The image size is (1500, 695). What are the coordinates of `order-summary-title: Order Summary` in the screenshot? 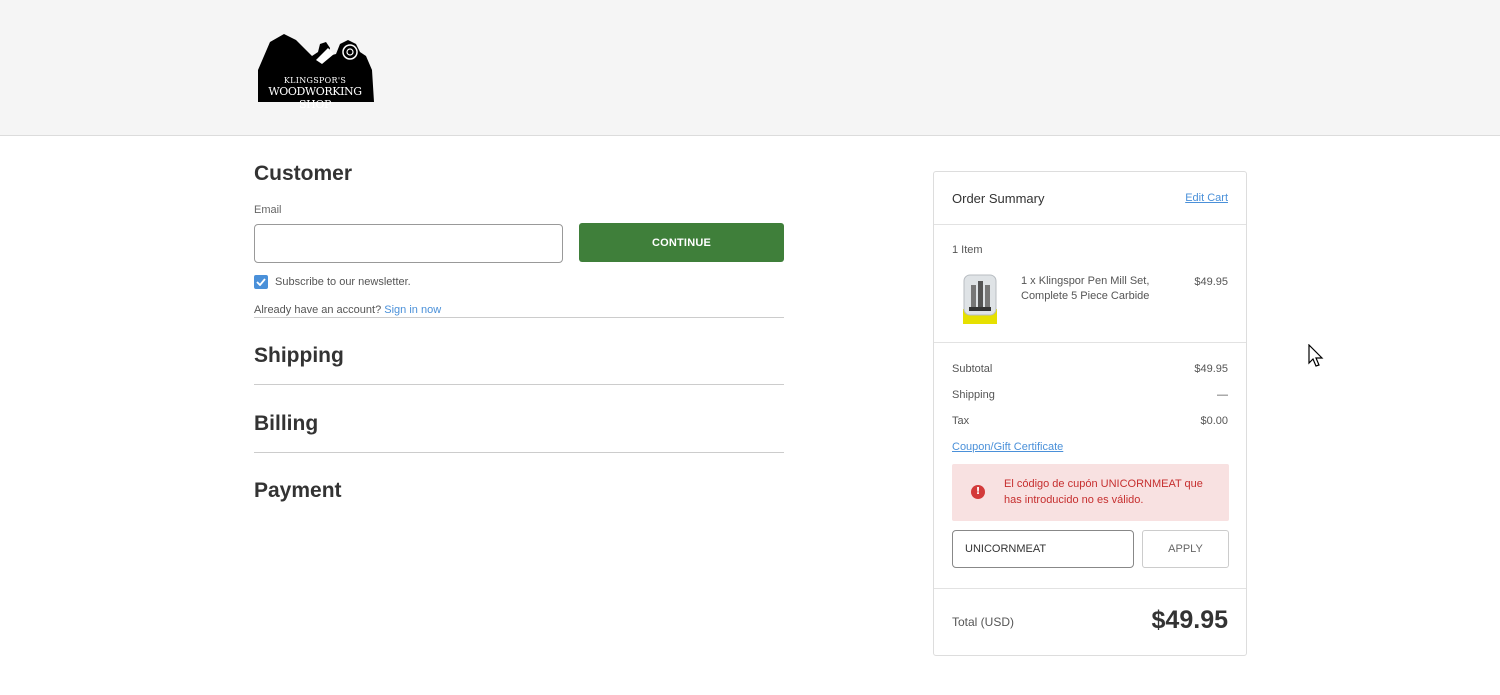 It's located at (998, 198).